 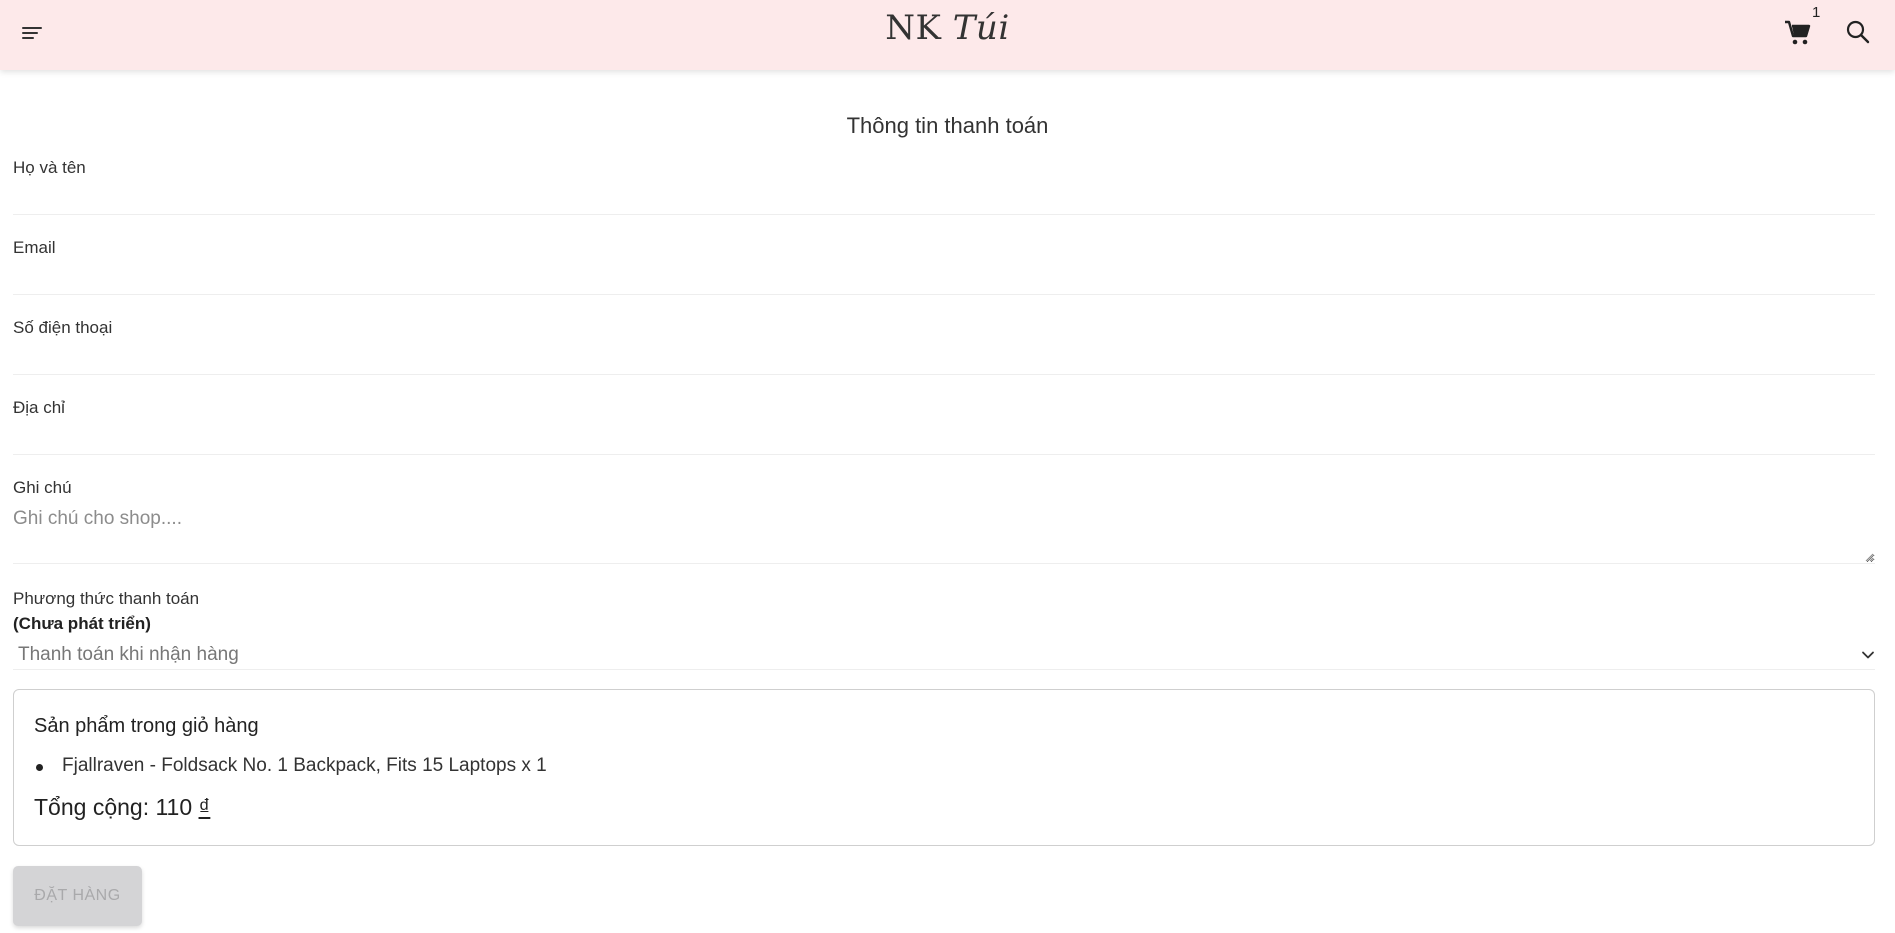 What do you see at coordinates (944, 199) in the screenshot?
I see `fullname-field` at bounding box center [944, 199].